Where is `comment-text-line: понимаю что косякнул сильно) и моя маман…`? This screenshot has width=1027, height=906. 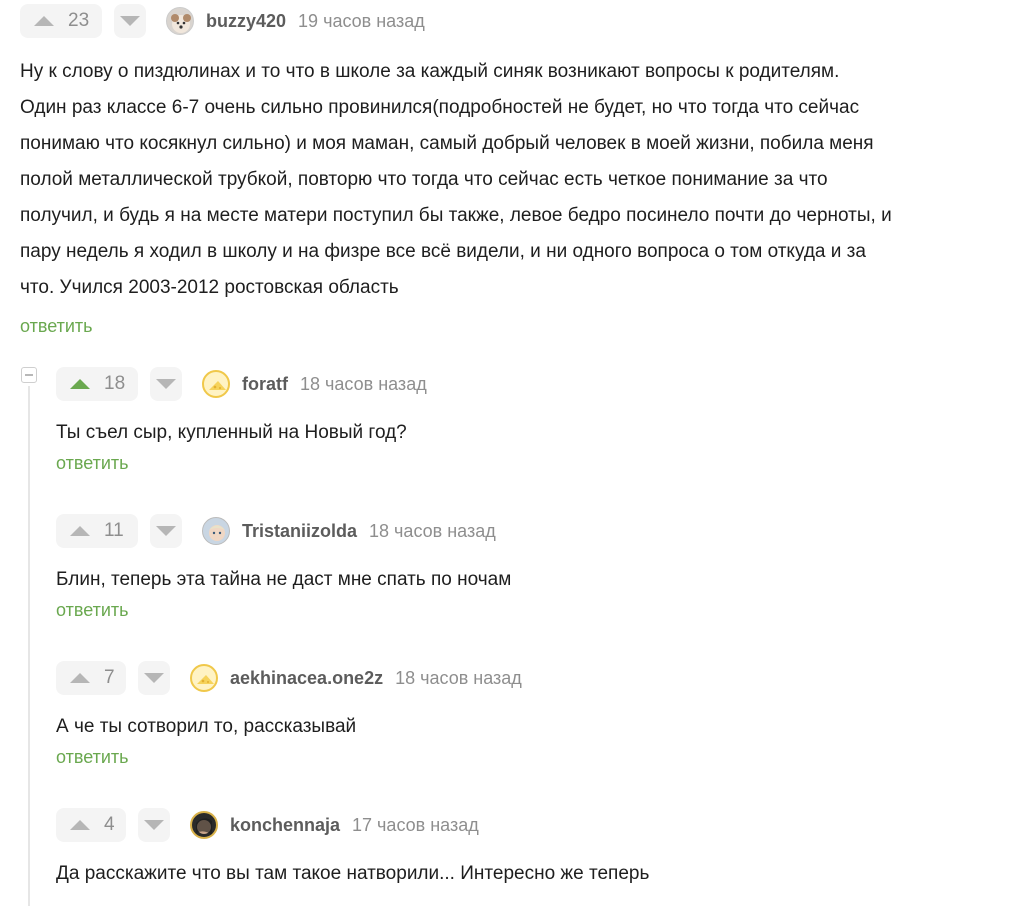 comment-text-line: понимаю что косякнул сильно) и моя маман… is located at coordinates (447, 143).